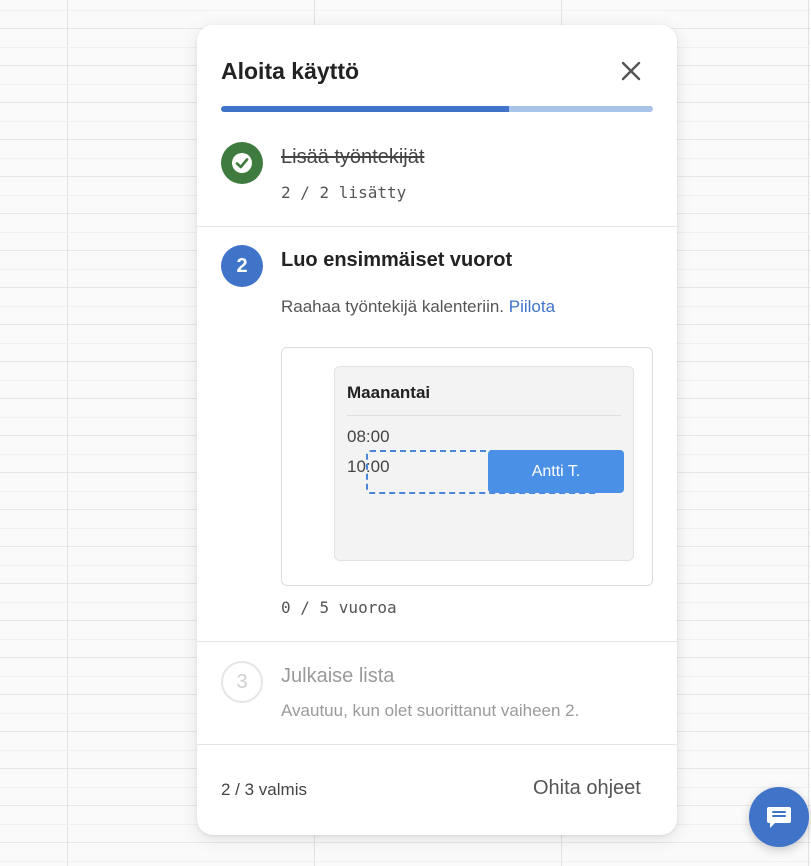 The image size is (811, 866). I want to click on hide-link: Piilota, so click(532, 306).